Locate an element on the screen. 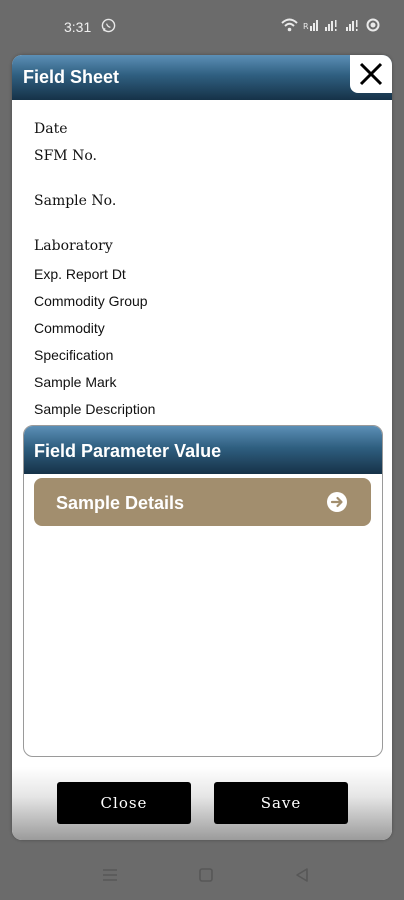 The image size is (404, 900). arrow-right-circle-icon is located at coordinates (337, 502).